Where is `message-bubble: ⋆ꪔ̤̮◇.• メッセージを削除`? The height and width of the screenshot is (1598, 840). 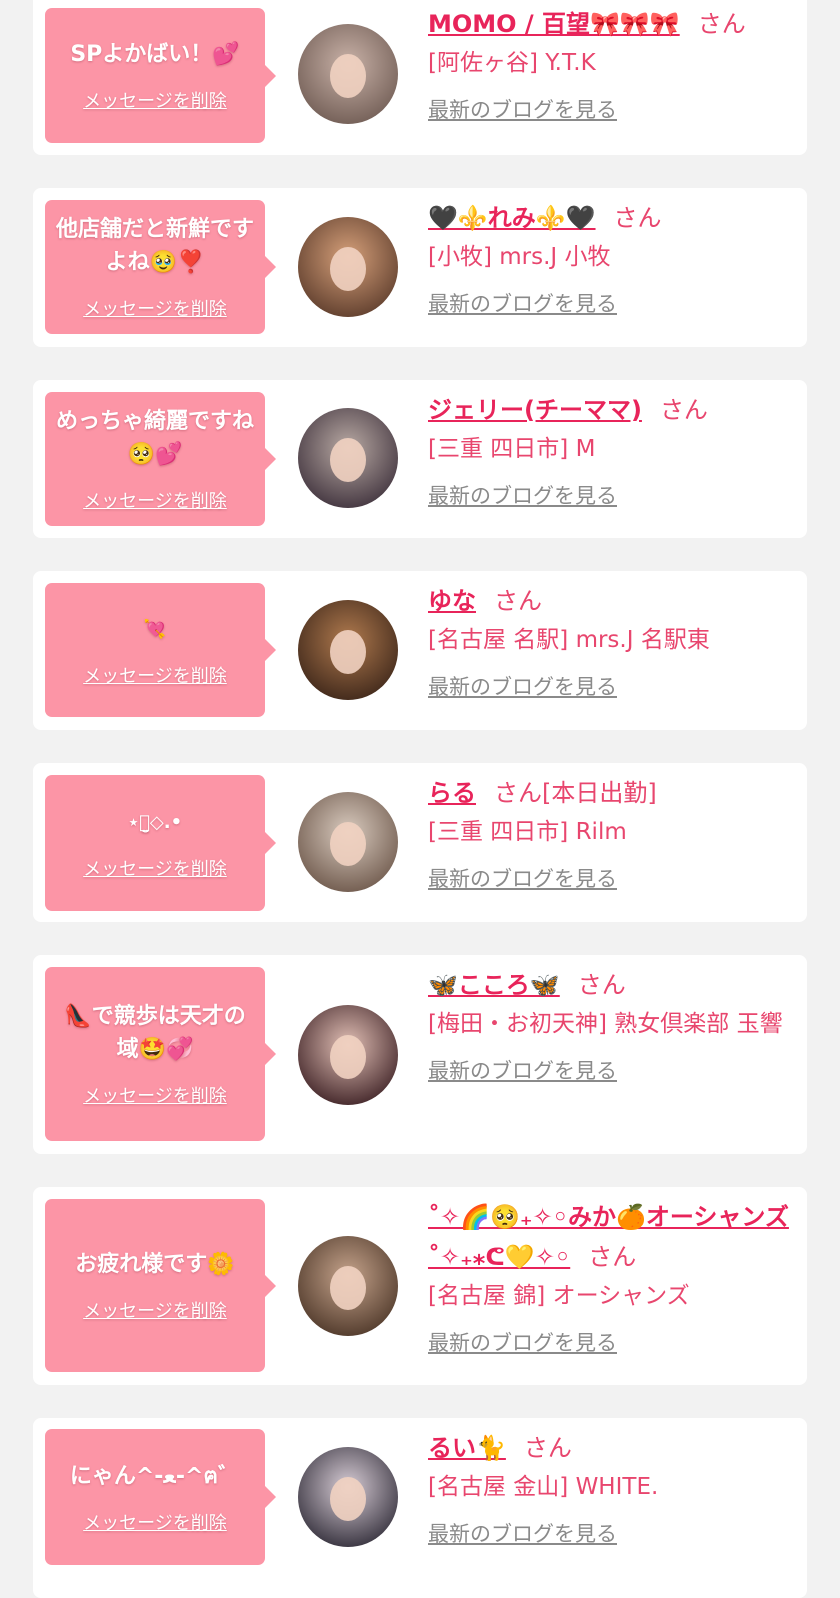 message-bubble: ⋆ꪔ̤̮◇.• メッセージを削除 is located at coordinates (160, 843).